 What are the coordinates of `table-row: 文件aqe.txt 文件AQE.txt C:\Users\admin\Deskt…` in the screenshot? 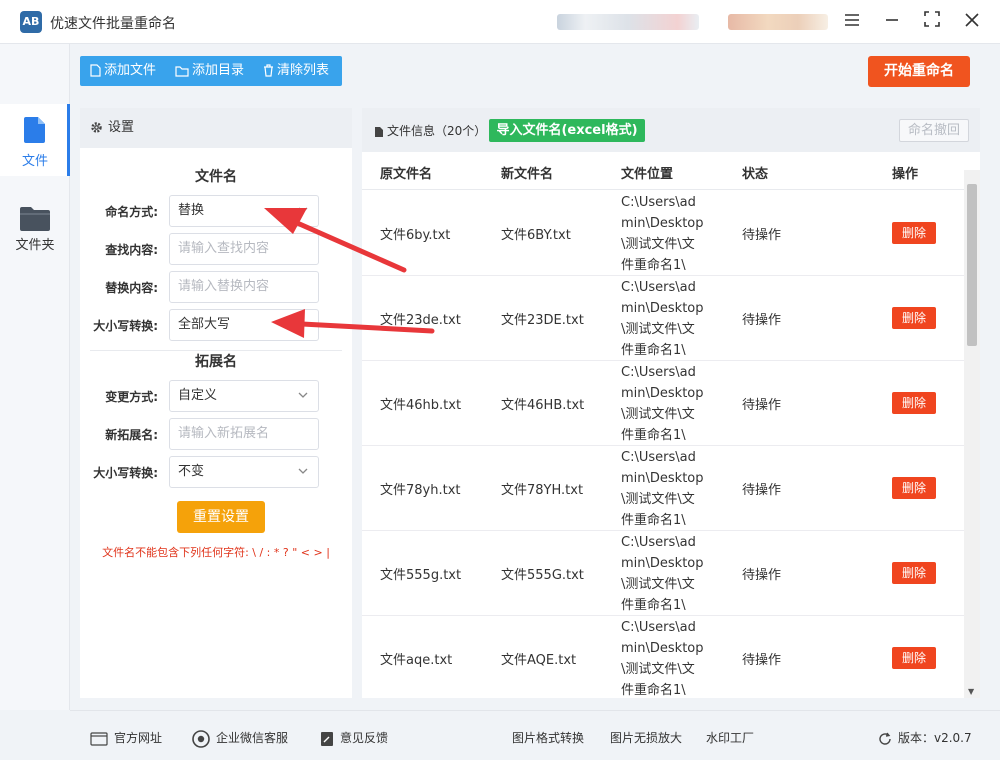 It's located at (663, 657).